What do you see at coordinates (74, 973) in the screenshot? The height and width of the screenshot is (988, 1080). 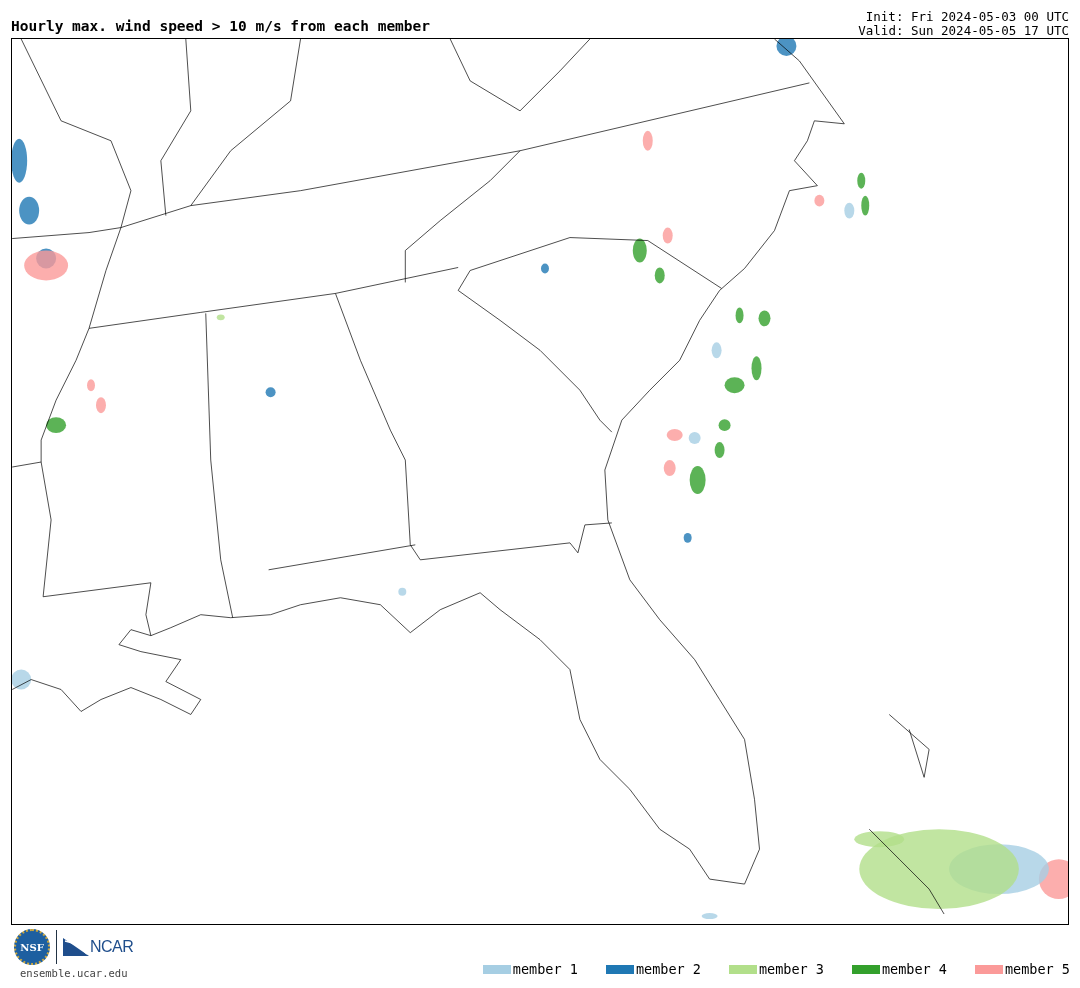 I see `site-url: ensemble.ucar.edu` at bounding box center [74, 973].